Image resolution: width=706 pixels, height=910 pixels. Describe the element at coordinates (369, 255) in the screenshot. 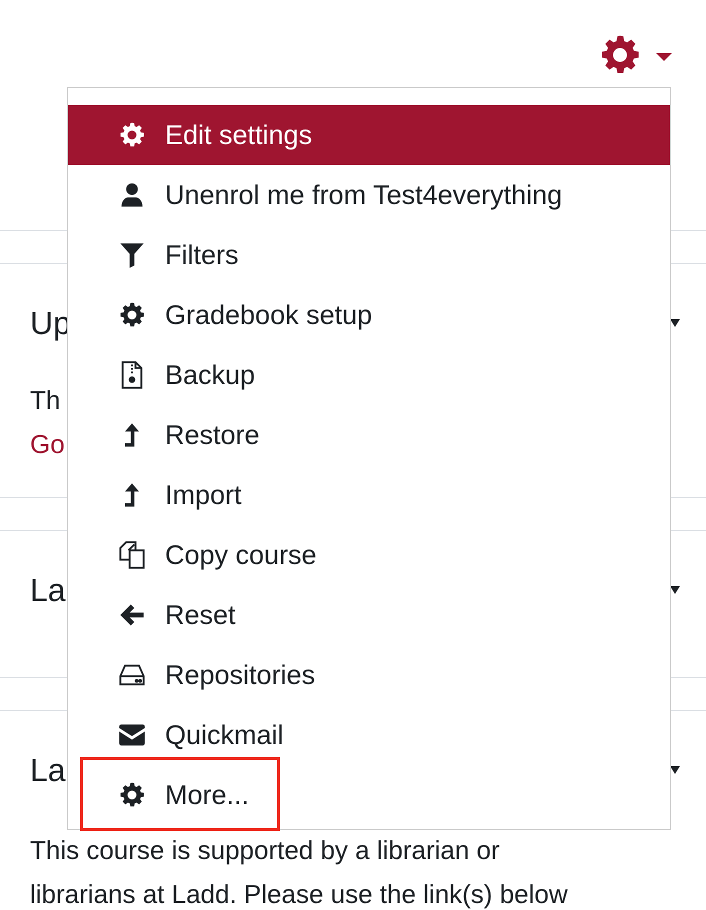

I see `menu-item: Filters` at that location.